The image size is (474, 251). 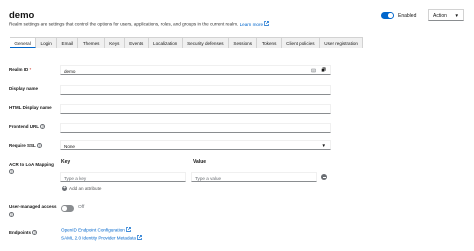 I want to click on key-placeholder: Type a key, so click(x=75, y=178).